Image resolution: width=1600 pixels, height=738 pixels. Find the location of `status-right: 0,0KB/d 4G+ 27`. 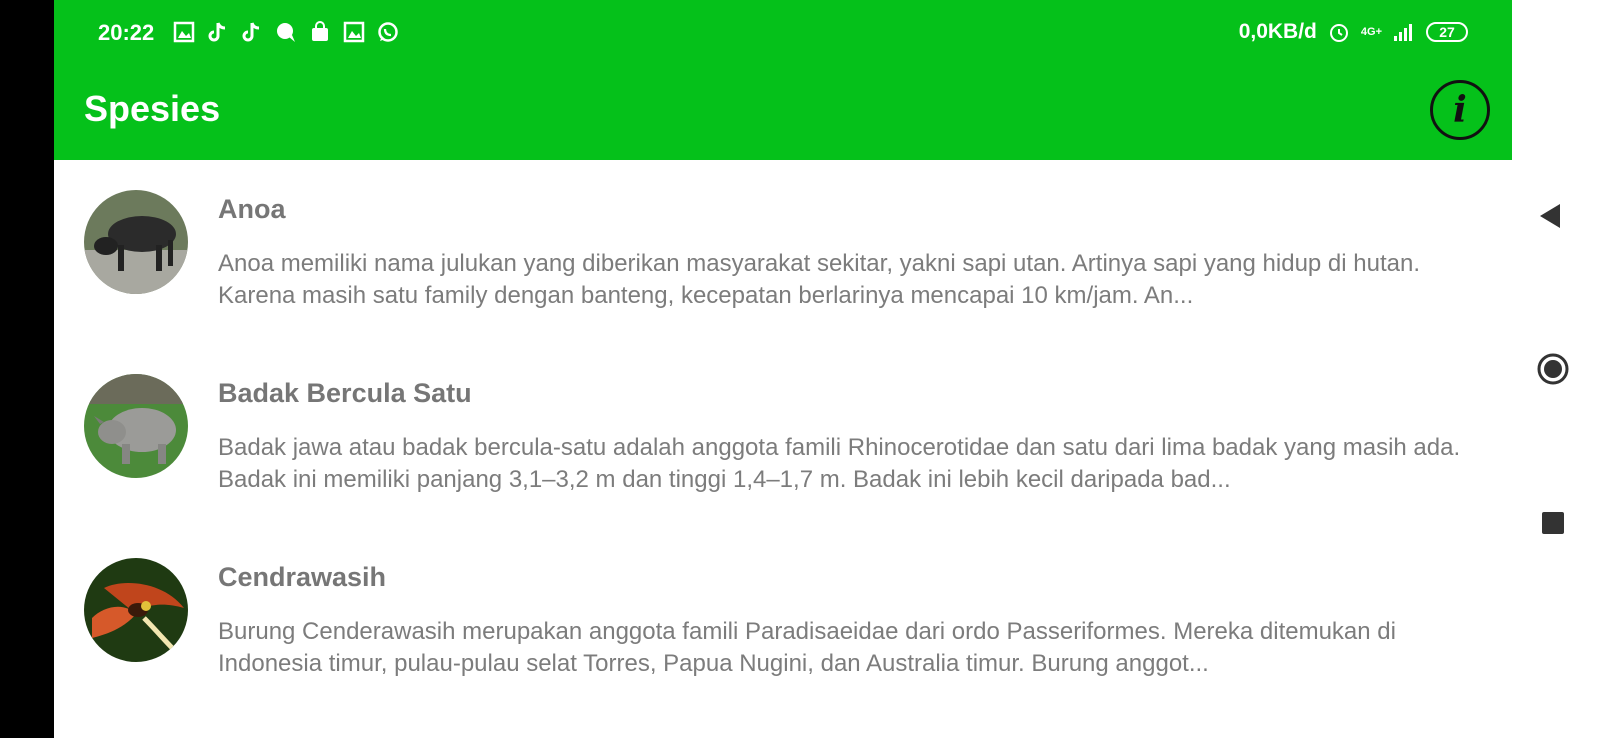

status-right: 0,0KB/d 4G+ 27 is located at coordinates (1353, 32).